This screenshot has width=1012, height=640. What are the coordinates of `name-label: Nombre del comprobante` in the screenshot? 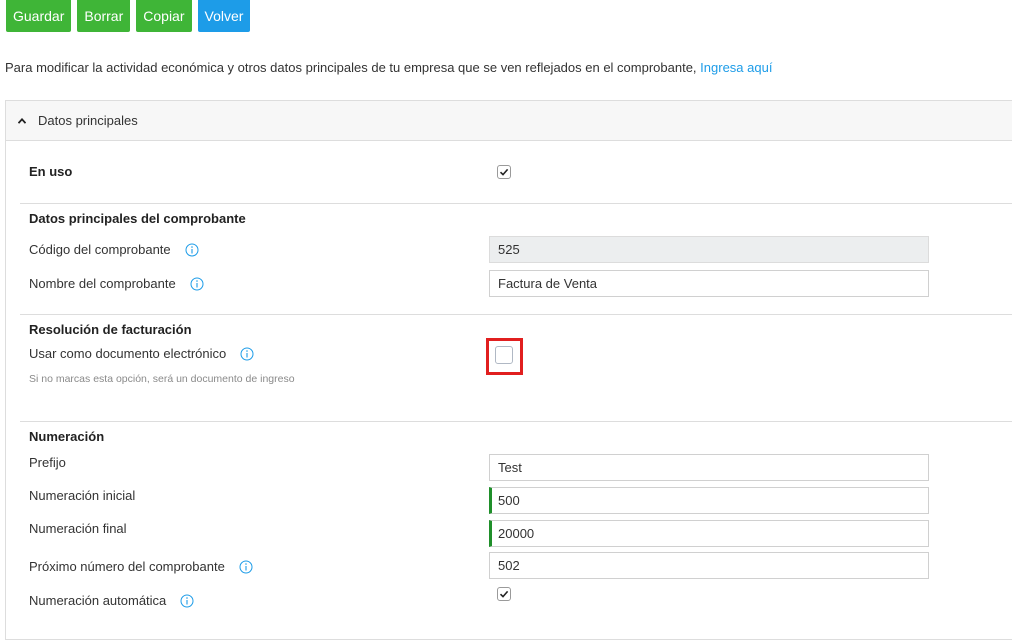 It's located at (102, 283).